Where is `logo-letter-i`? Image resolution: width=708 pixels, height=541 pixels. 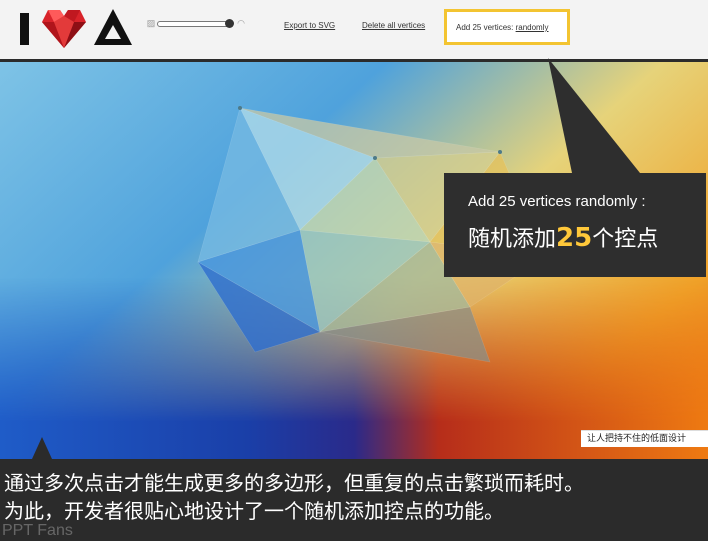 logo-letter-i is located at coordinates (24, 29).